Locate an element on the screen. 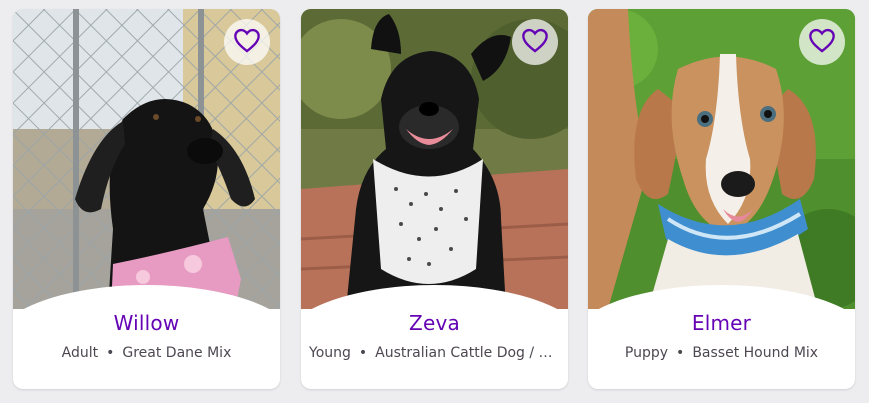 This screenshot has width=869, height=403. pet-name: Elmer is located at coordinates (721, 323).